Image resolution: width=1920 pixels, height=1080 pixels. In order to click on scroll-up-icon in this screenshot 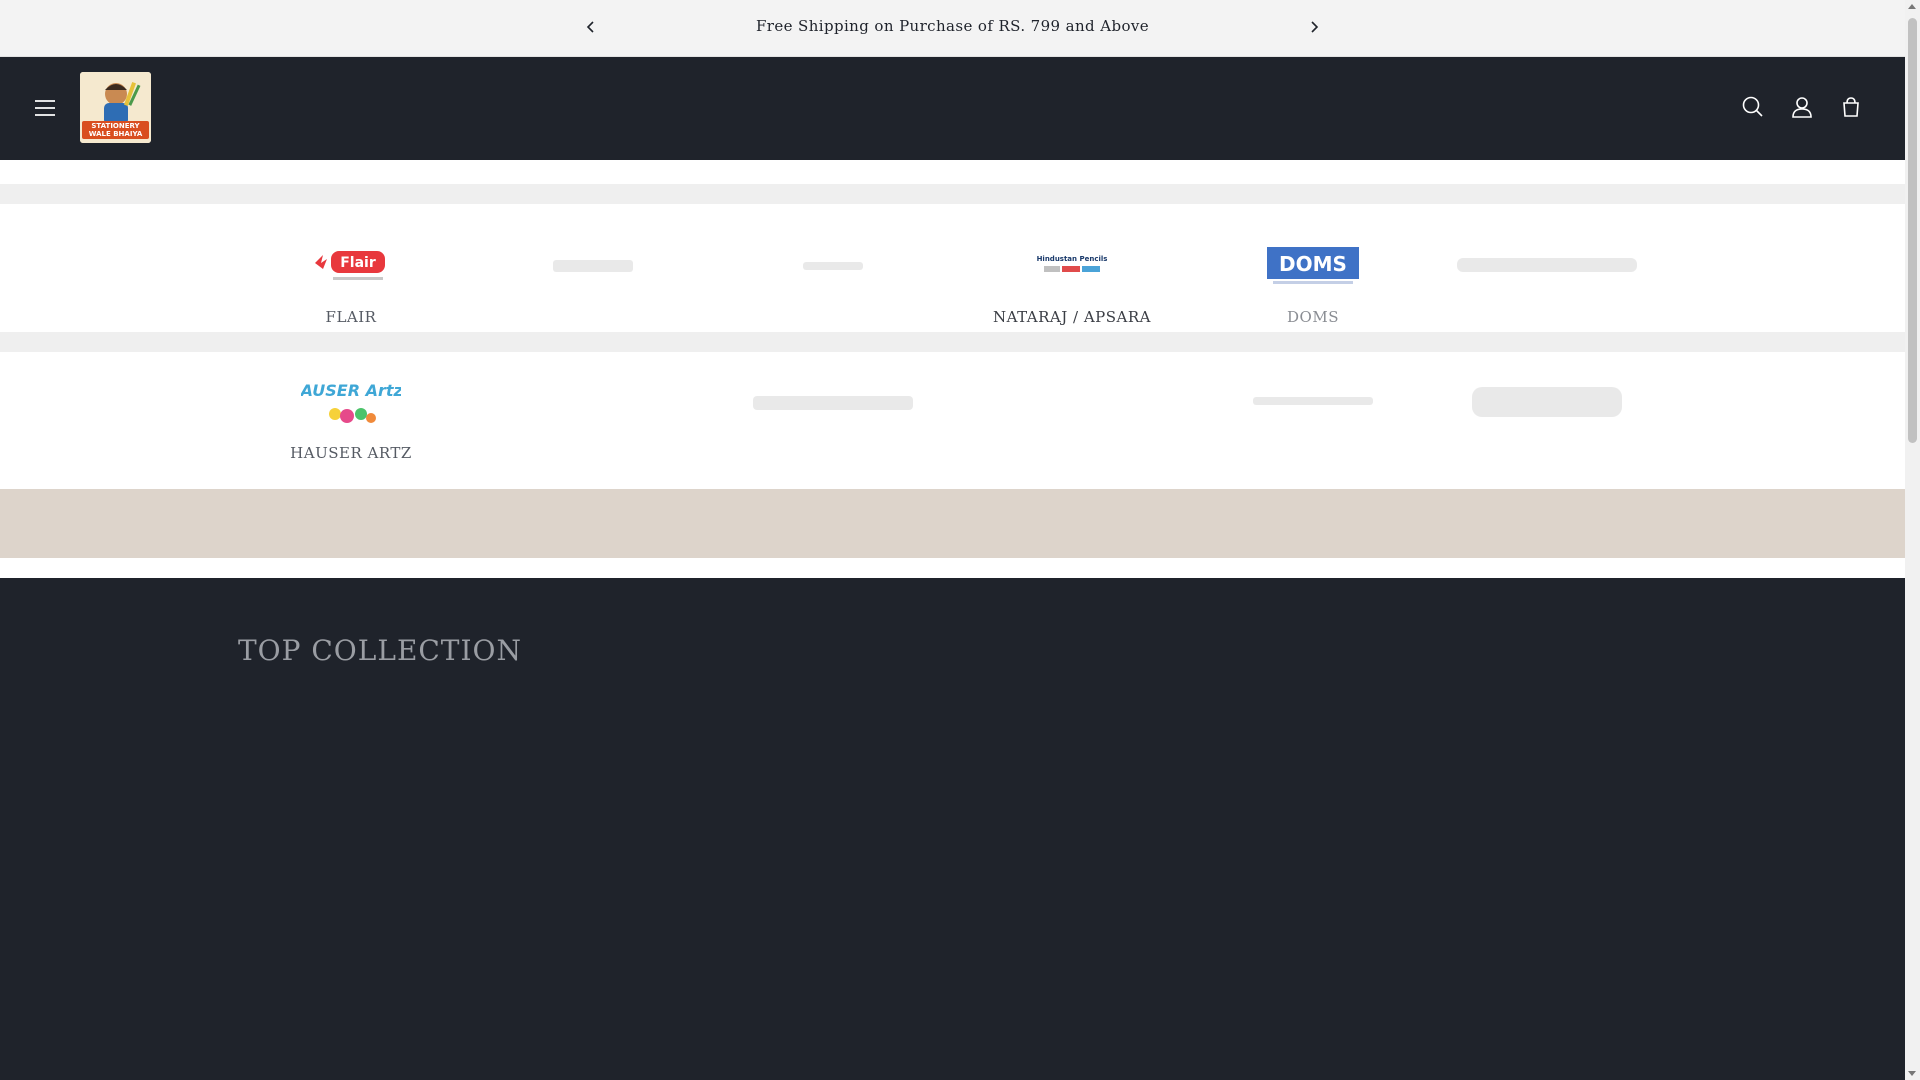, I will do `click(1912, 6)`.